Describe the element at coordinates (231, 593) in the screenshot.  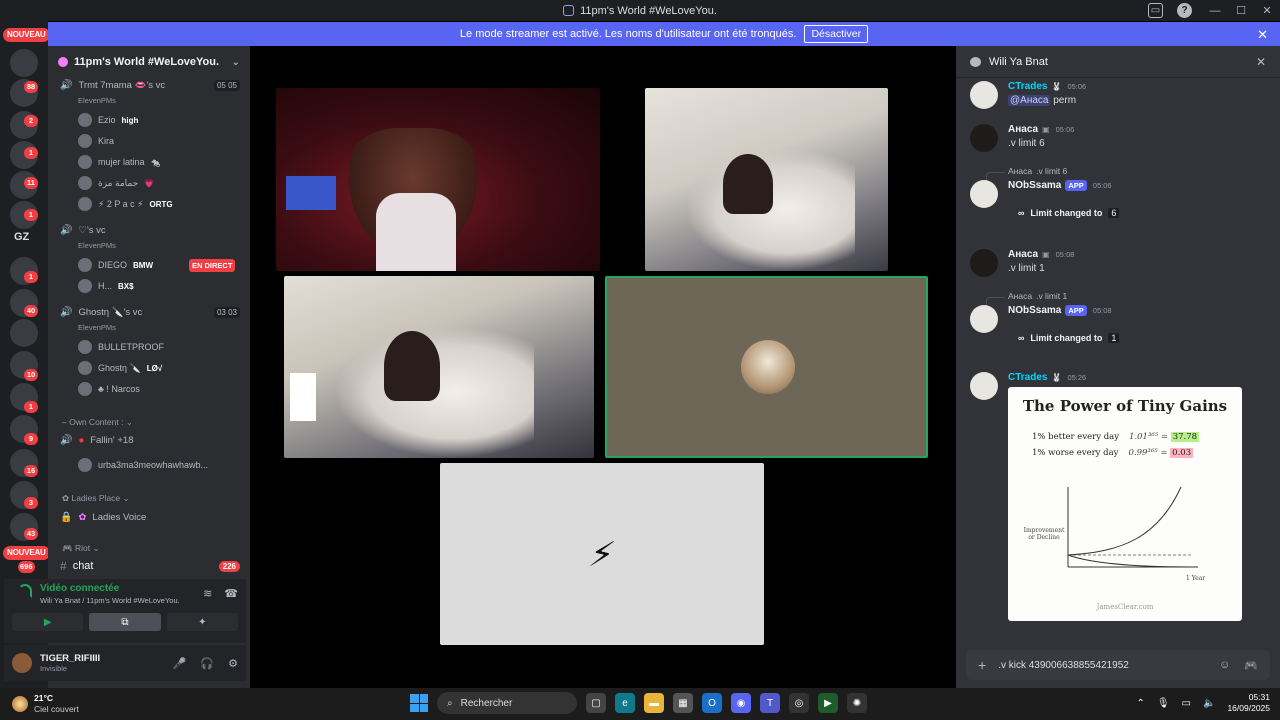
I see `disconnect-icon: ☎` at that location.